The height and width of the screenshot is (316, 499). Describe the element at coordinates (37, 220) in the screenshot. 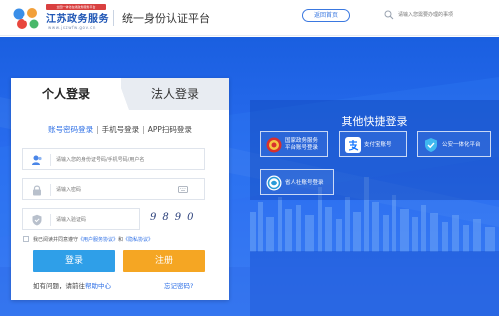

I see `shield-check-icon` at that location.